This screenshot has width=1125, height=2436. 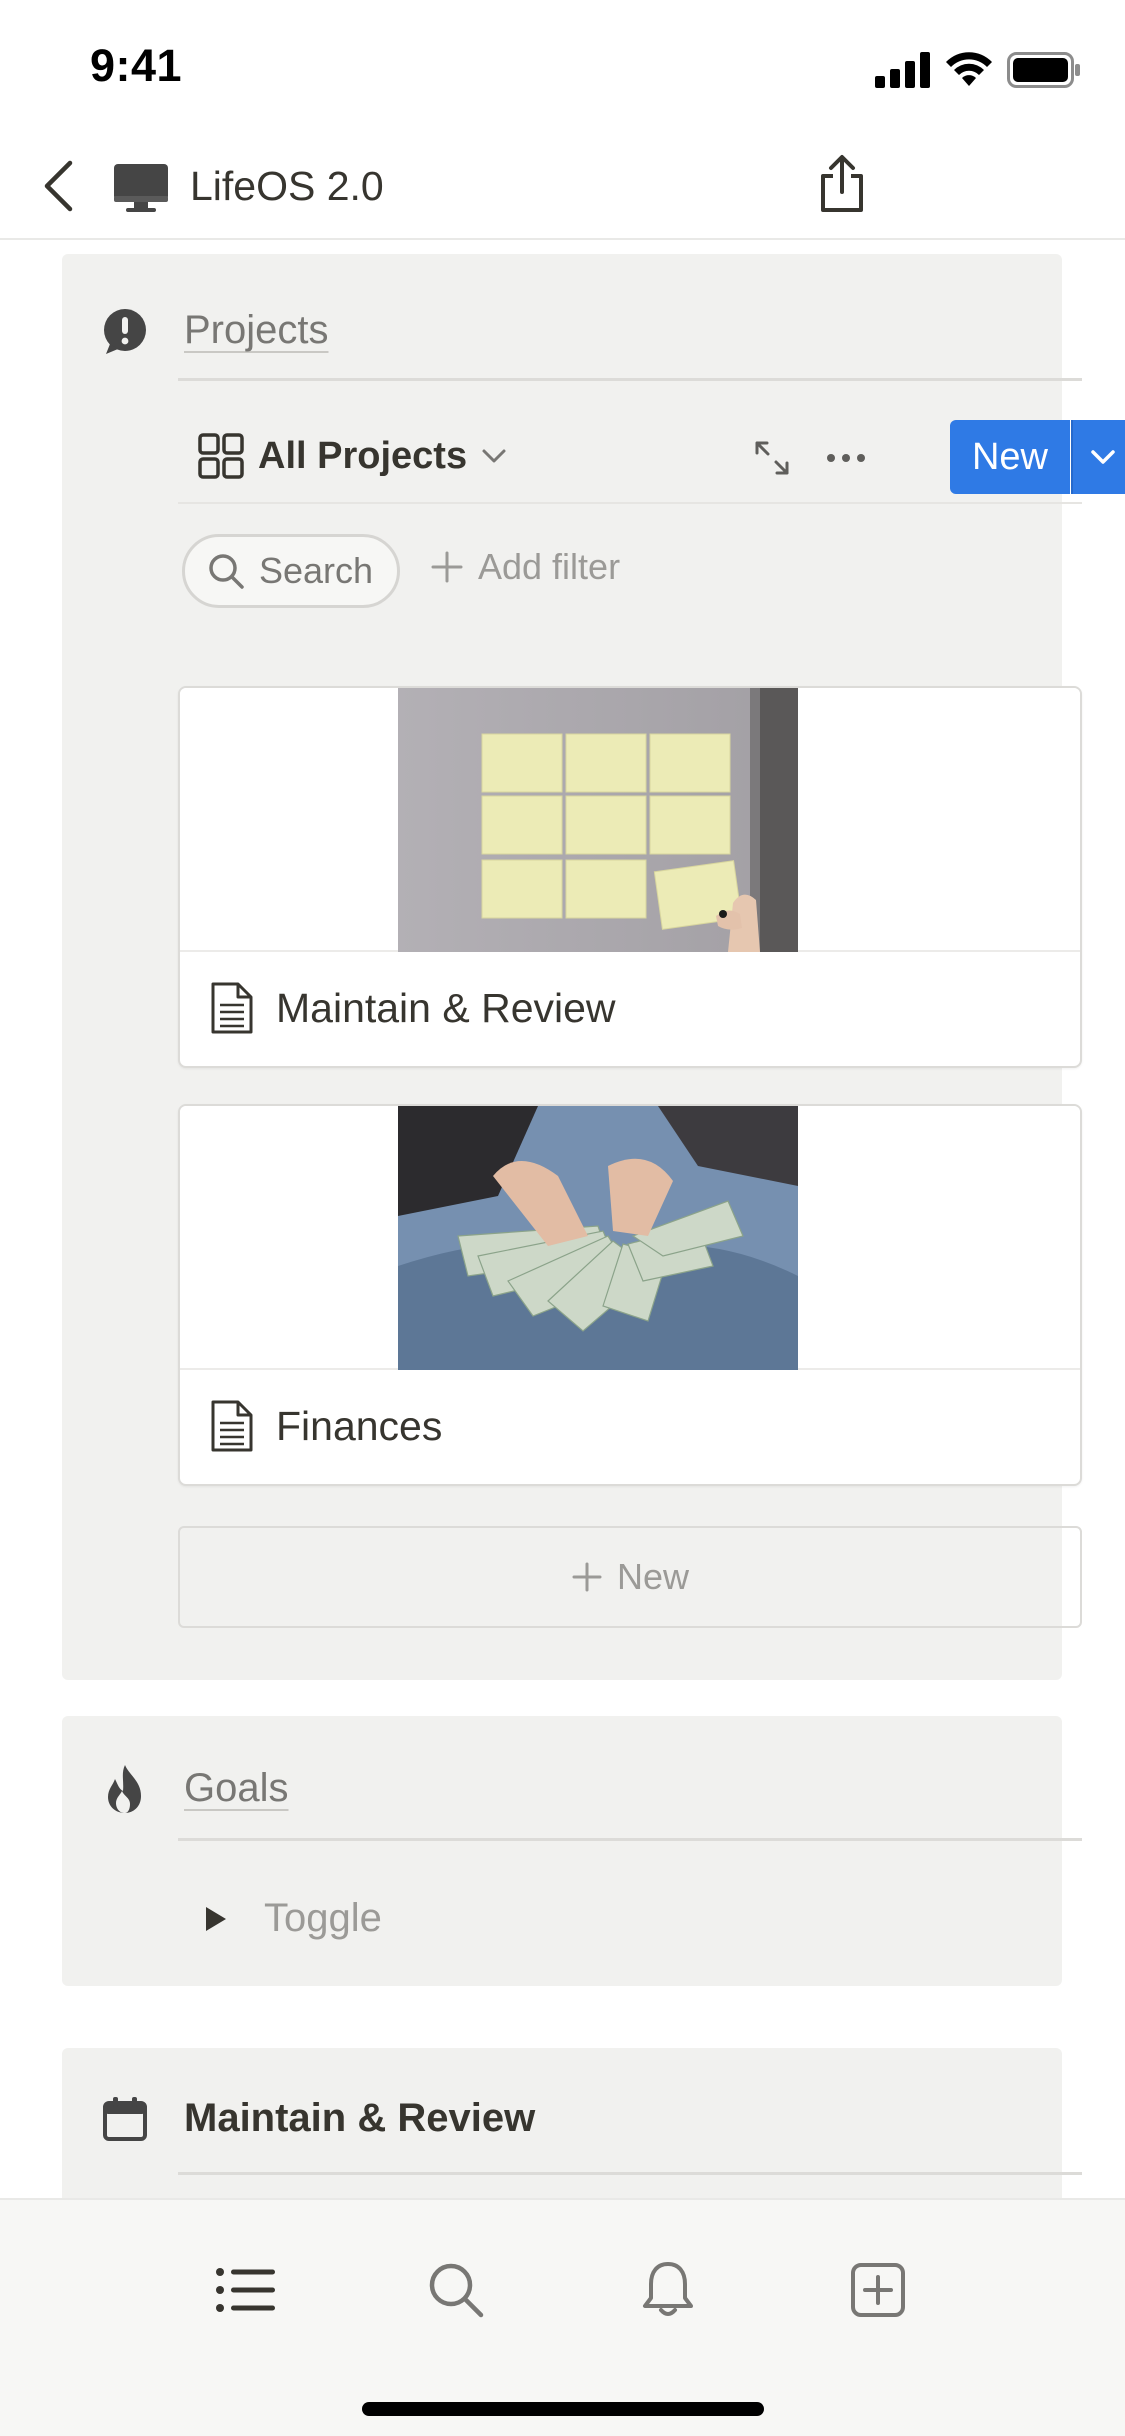 What do you see at coordinates (598, 1238) in the screenshot?
I see `money-cover-image` at bounding box center [598, 1238].